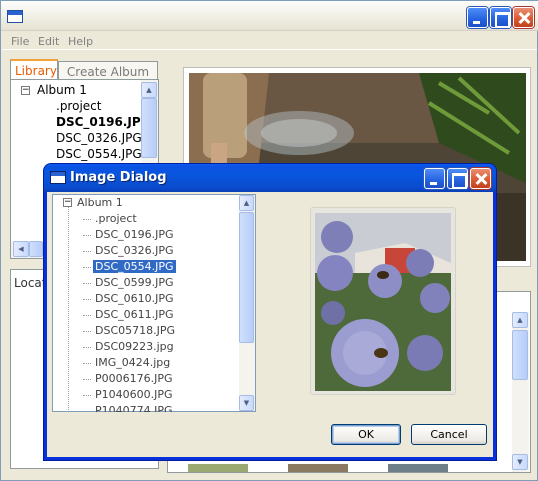 Image resolution: width=538 pixels, height=481 pixels. I want to click on dialog-tree-vscroll: ▲ ▼, so click(247, 303).